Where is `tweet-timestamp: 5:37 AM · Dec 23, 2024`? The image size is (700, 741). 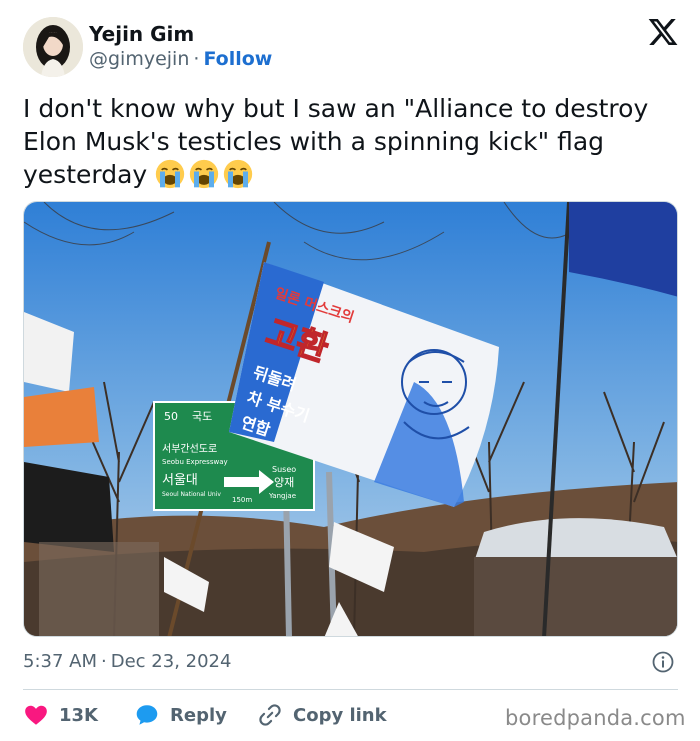 tweet-timestamp: 5:37 AM · Dec 23, 2024 is located at coordinates (127, 661).